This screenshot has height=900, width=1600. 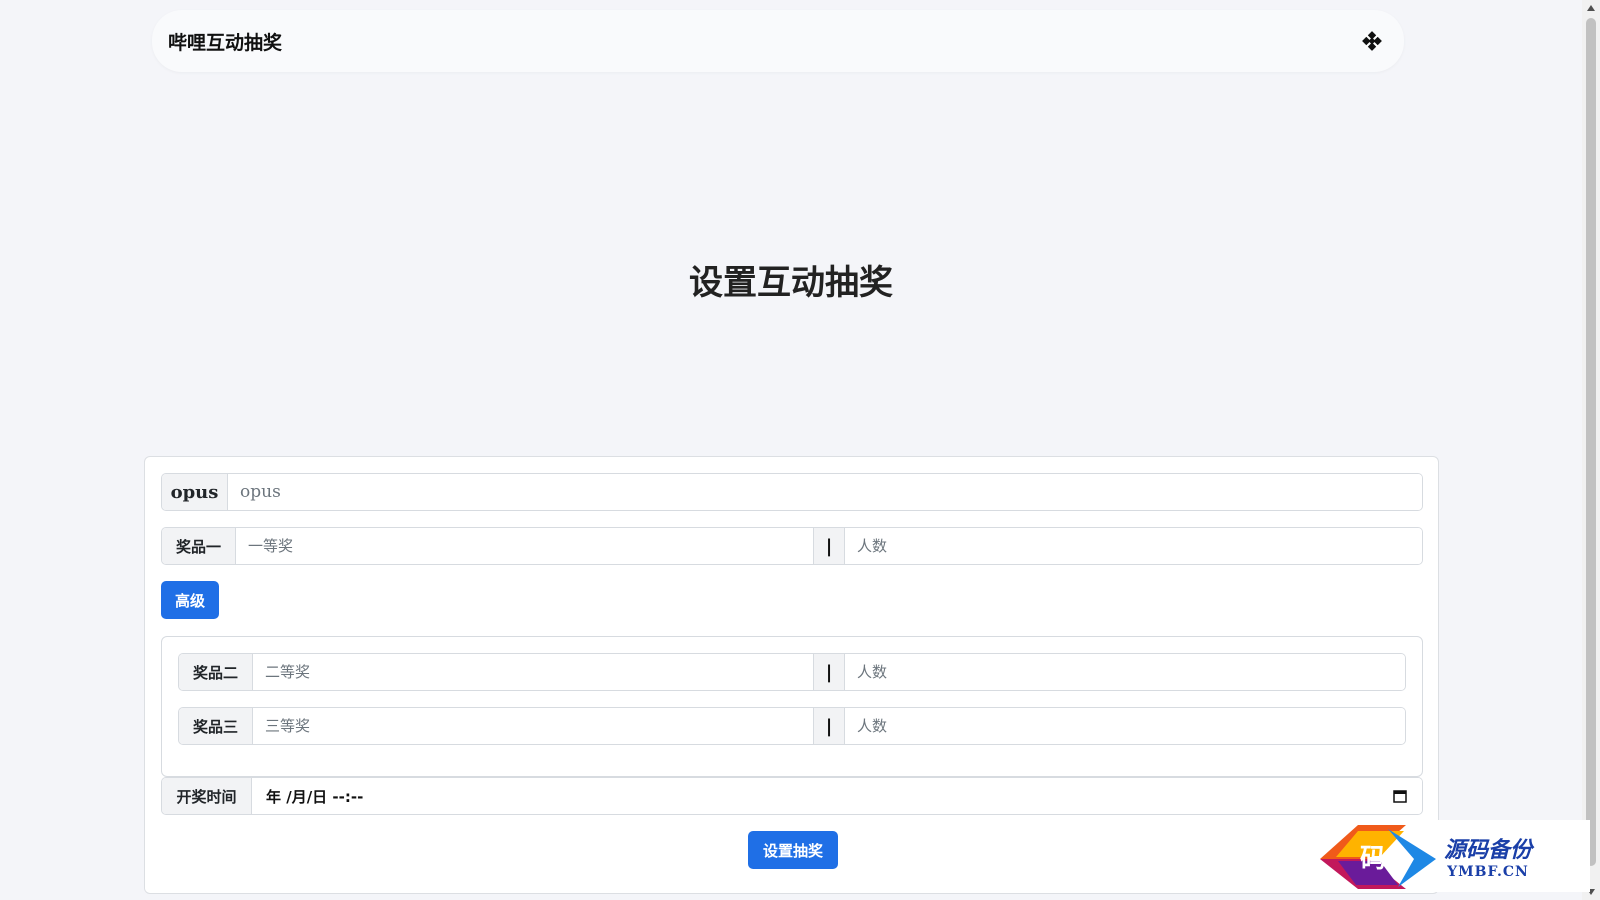 I want to click on prize1-count-input, so click(x=1133, y=546).